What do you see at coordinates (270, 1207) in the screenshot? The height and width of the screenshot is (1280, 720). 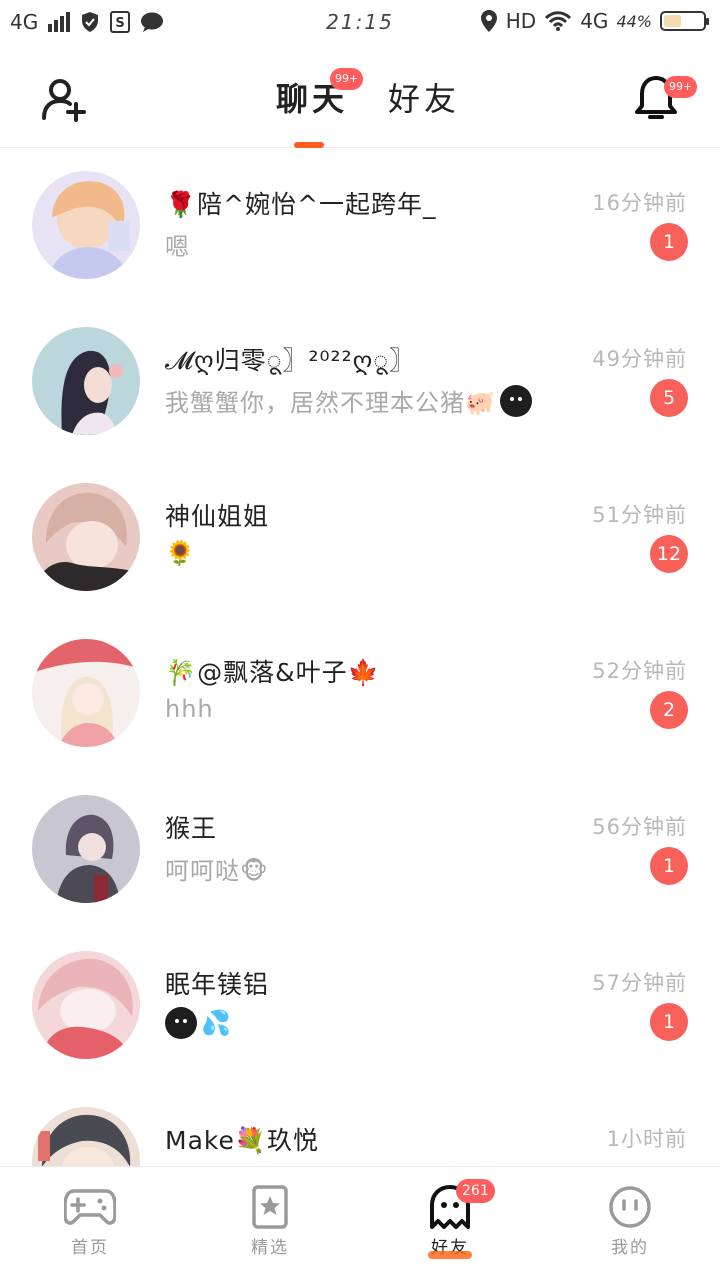 I see `star-bookmark-icon` at bounding box center [270, 1207].